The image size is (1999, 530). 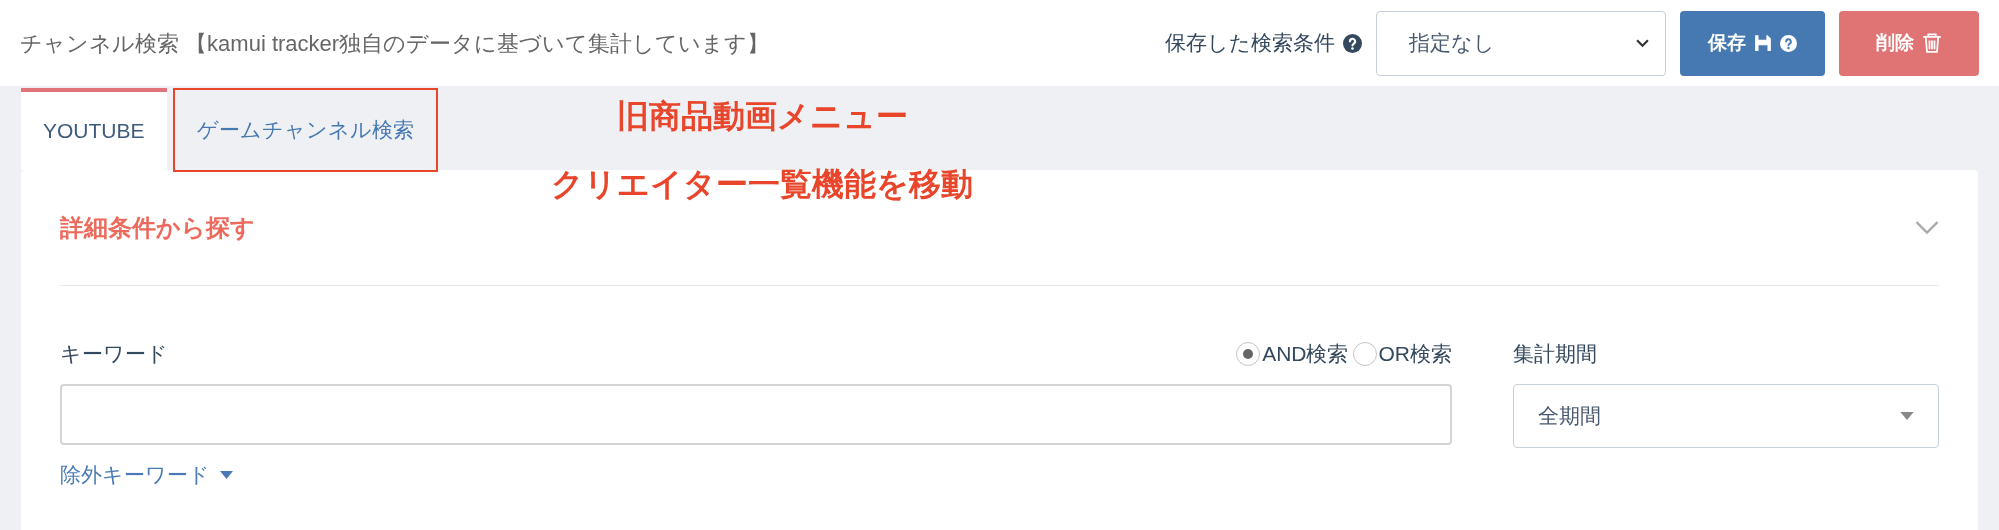 I want to click on radio-option: AND検索, so click(x=1292, y=354).